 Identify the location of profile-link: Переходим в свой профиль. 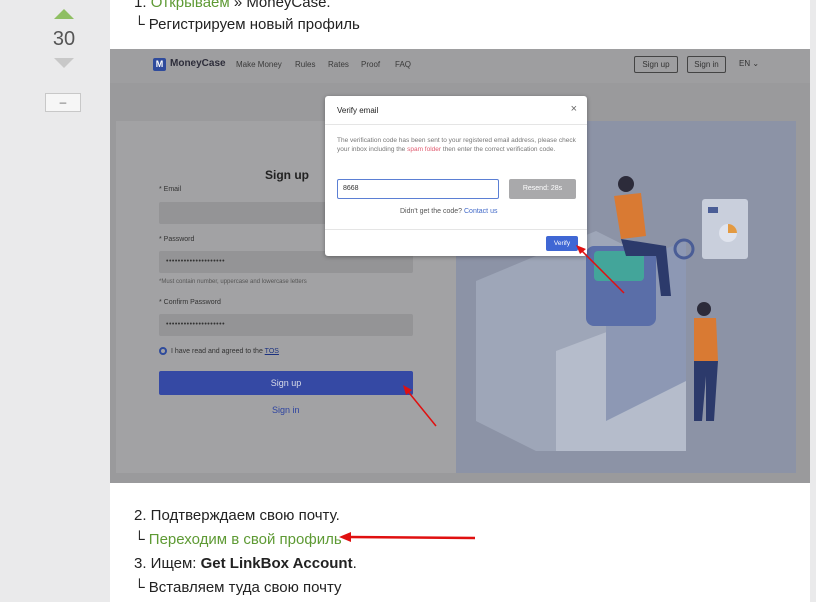
(245, 539).